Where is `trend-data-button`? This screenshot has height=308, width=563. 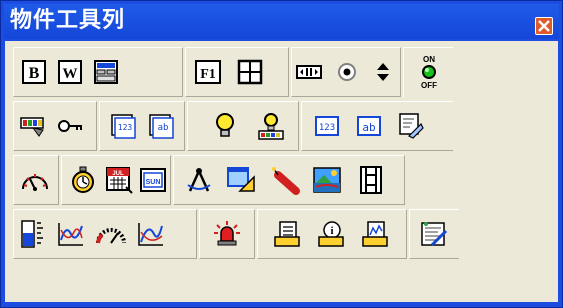
trend-data-button is located at coordinates (375, 234).